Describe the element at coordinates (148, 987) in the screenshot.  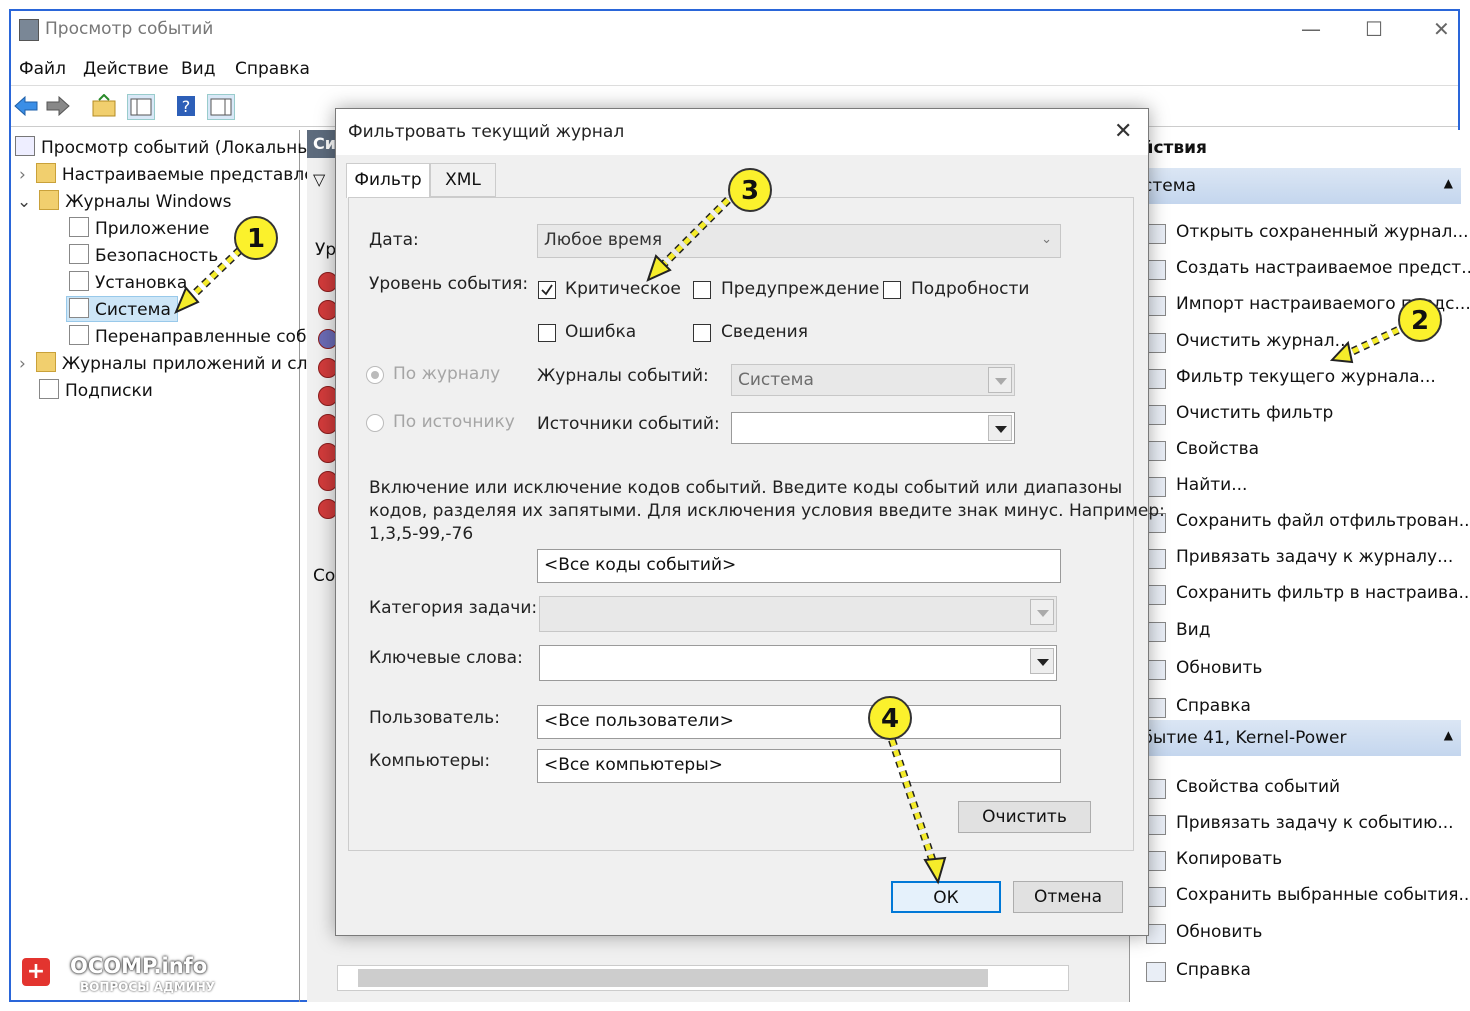
I see `watermark-subtitle: ВОПРОСЫ АДМИНУ` at that location.